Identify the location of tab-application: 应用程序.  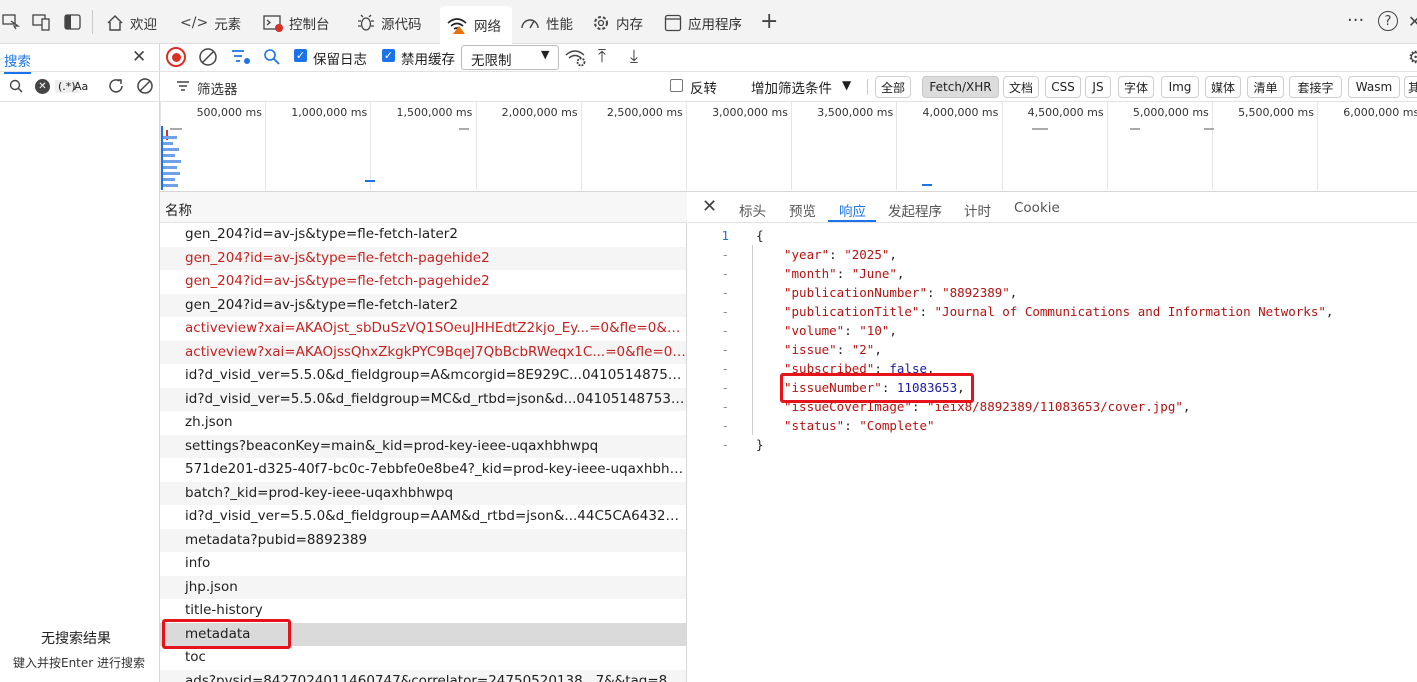
(703, 23).